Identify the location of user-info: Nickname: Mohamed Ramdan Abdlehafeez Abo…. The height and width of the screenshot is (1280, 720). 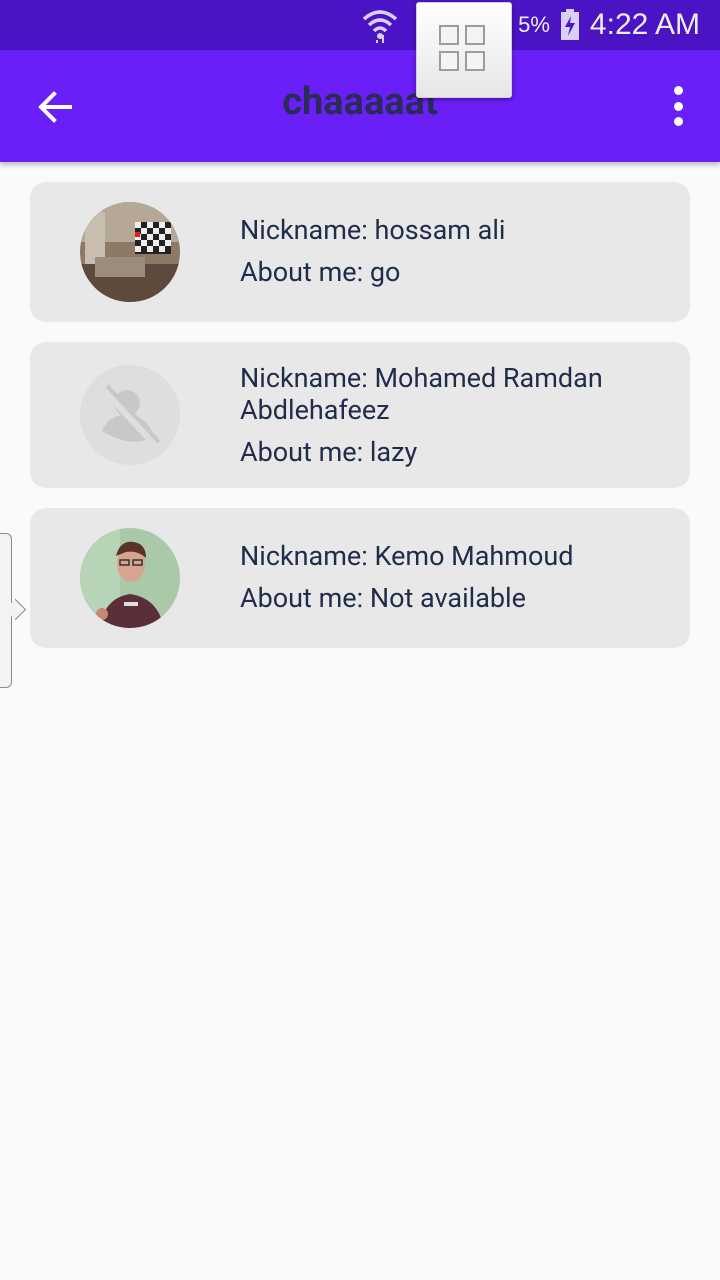
(445, 415).